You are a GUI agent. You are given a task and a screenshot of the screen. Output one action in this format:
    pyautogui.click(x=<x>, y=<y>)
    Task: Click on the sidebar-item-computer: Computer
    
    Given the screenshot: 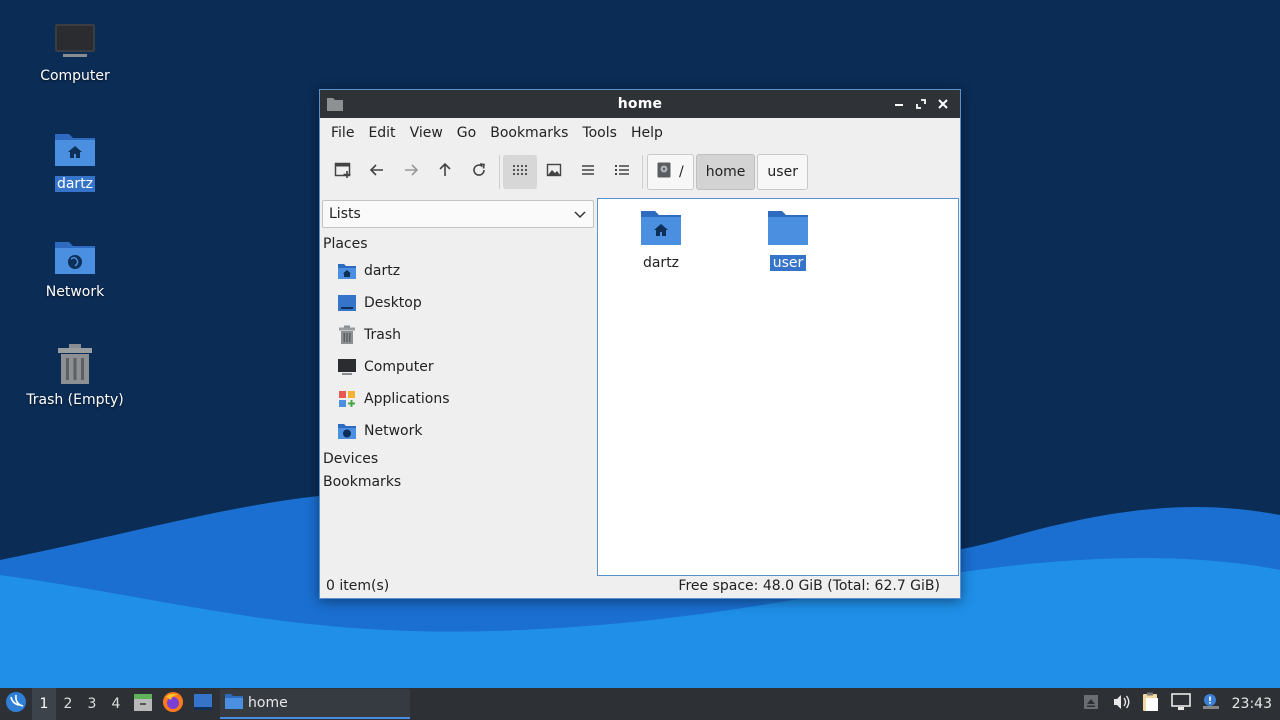 What is the action you would take?
    pyautogui.click(x=385, y=367)
    